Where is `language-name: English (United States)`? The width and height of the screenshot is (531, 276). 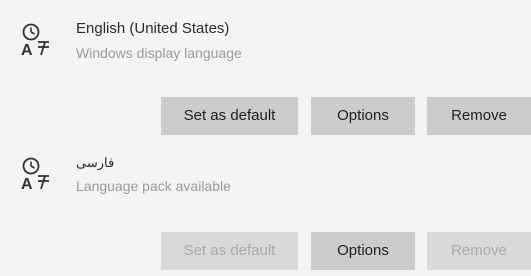
language-name: English (United States) is located at coordinates (153, 28).